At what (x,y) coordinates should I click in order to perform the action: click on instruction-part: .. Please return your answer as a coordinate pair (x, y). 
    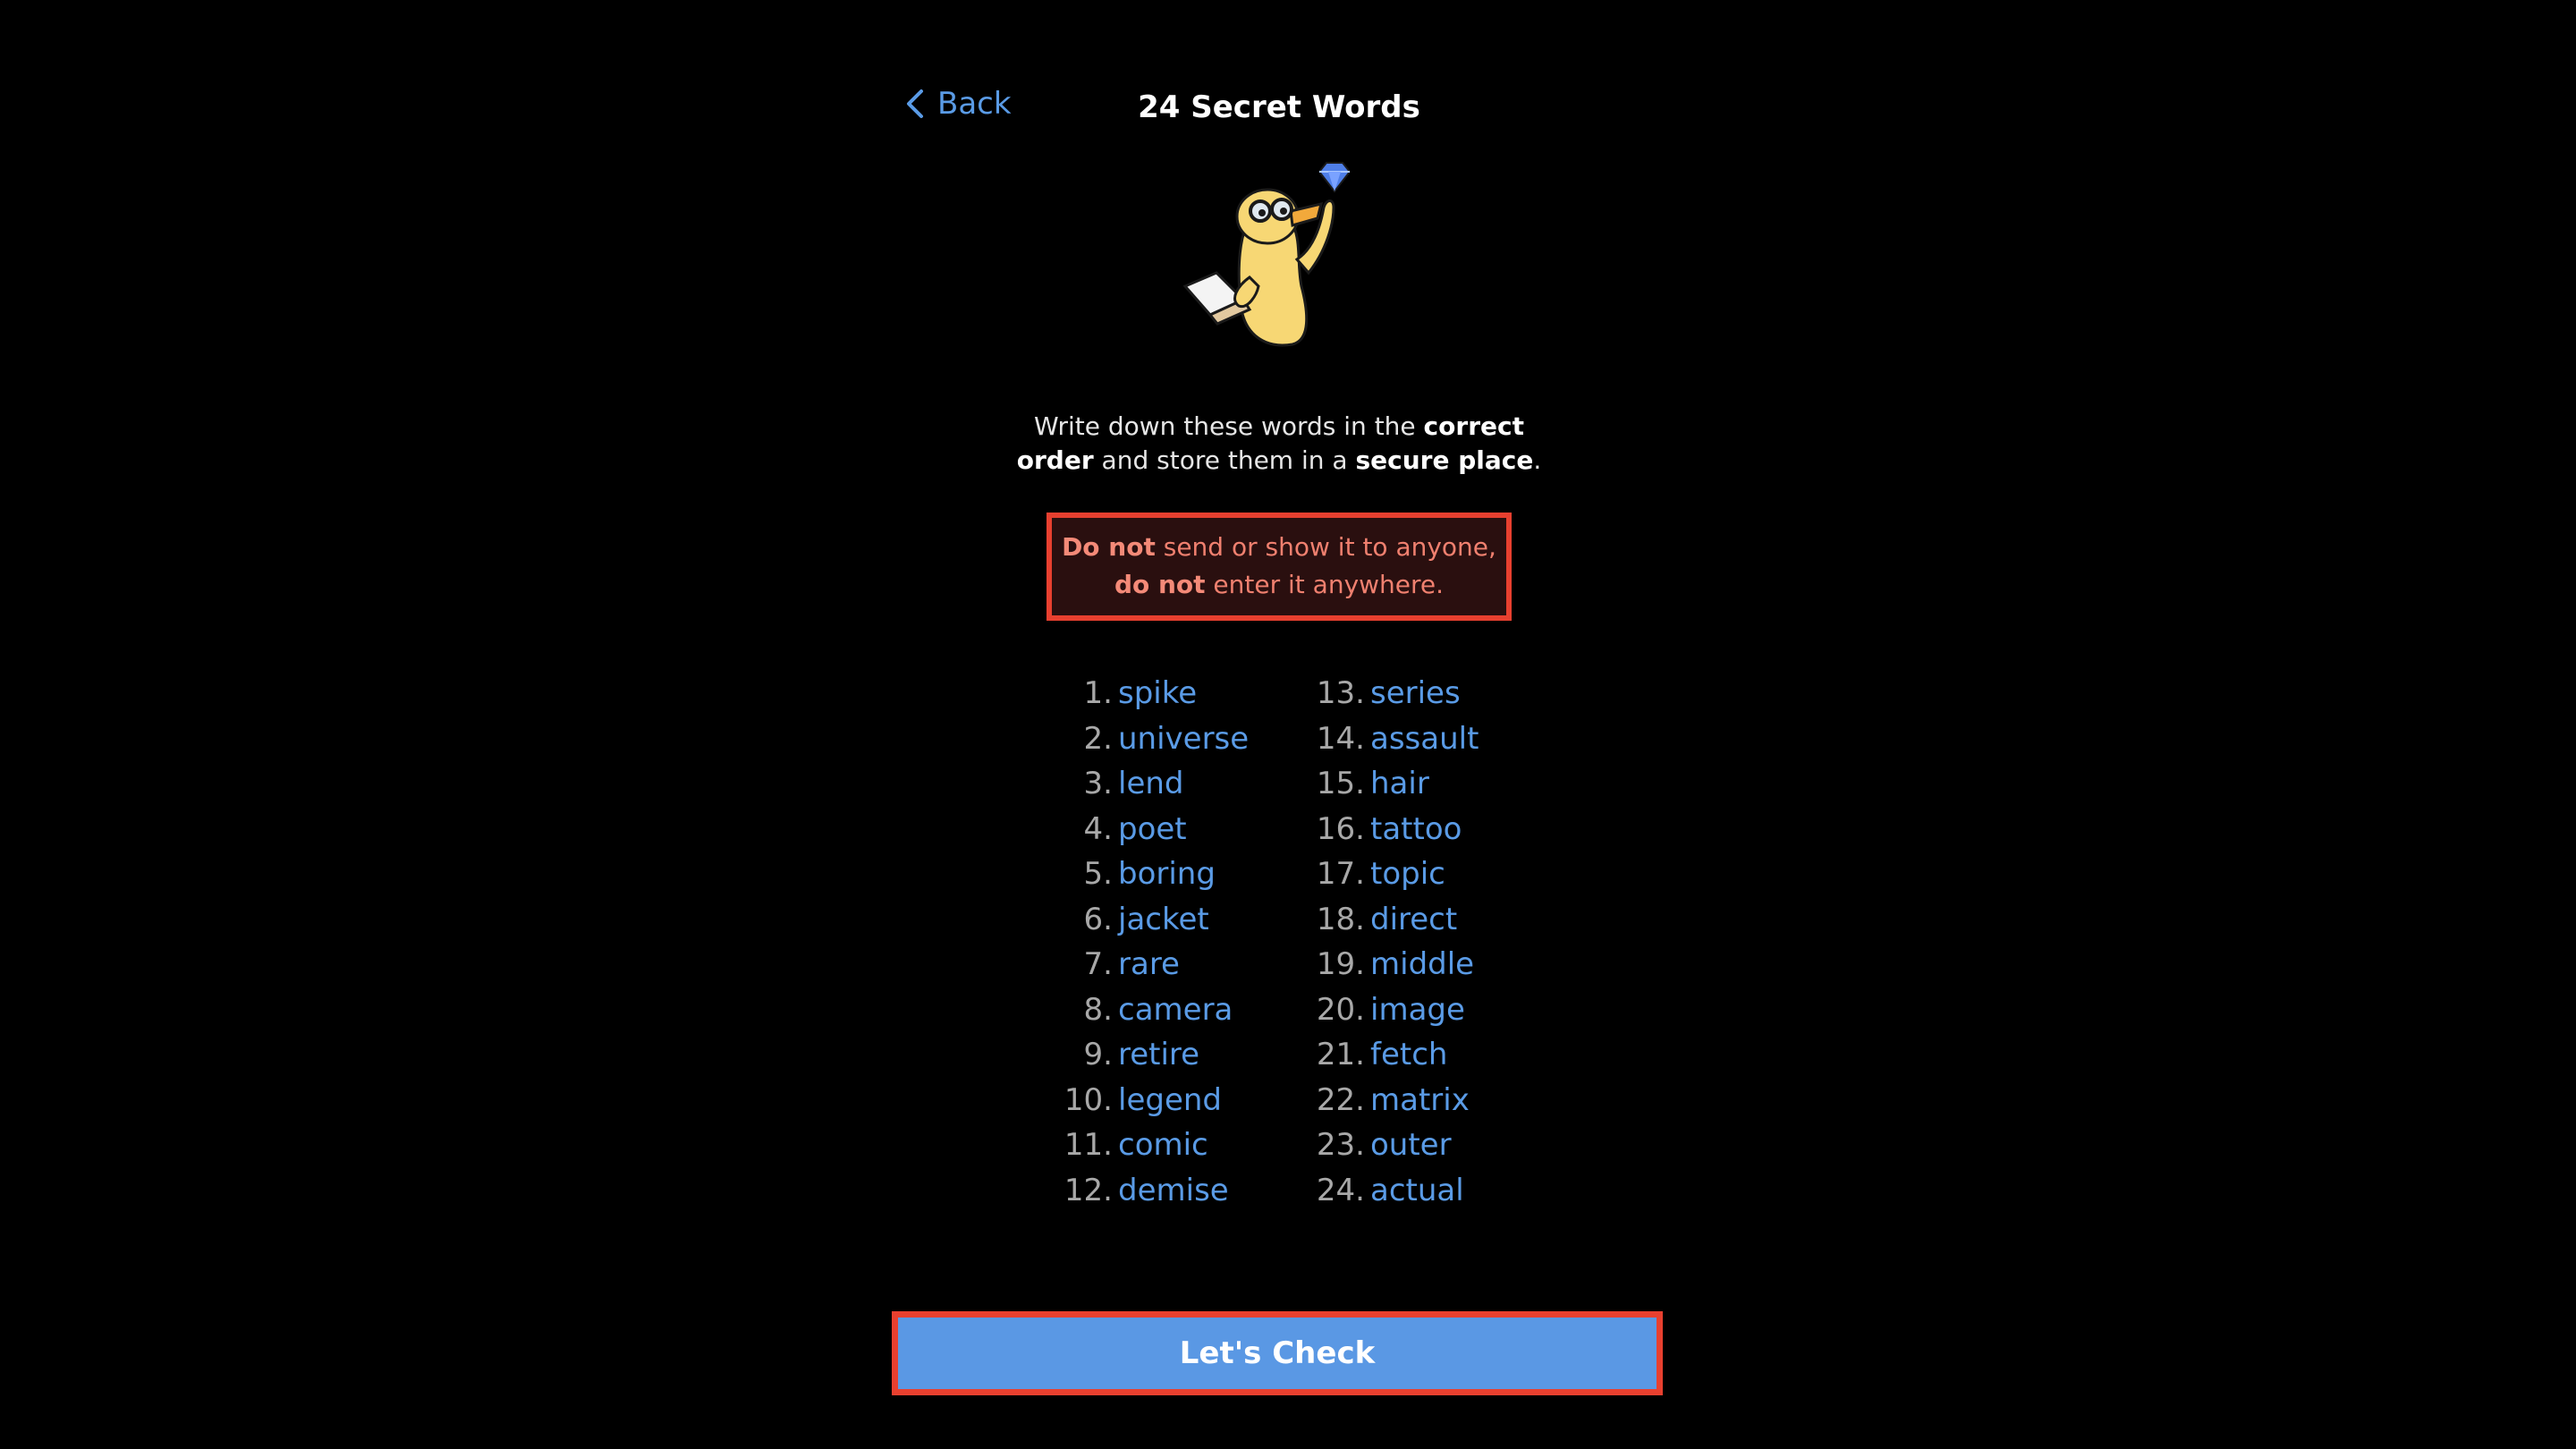
    Looking at the image, I should click on (1537, 460).